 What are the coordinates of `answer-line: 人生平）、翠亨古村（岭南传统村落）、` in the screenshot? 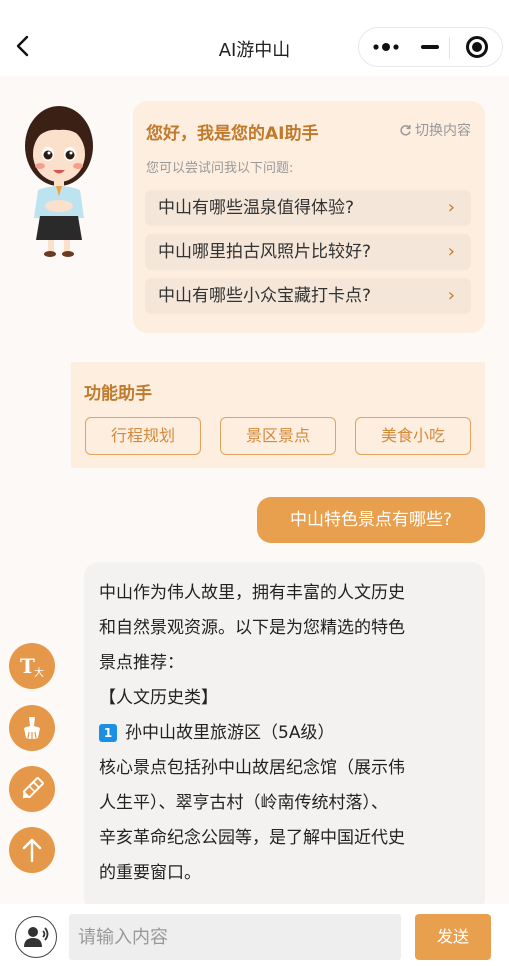 It's located at (243, 803).